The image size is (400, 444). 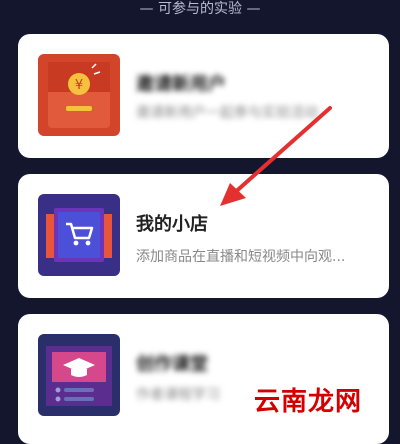 I want to click on watermark-text: 云南龙网, so click(x=307, y=402).